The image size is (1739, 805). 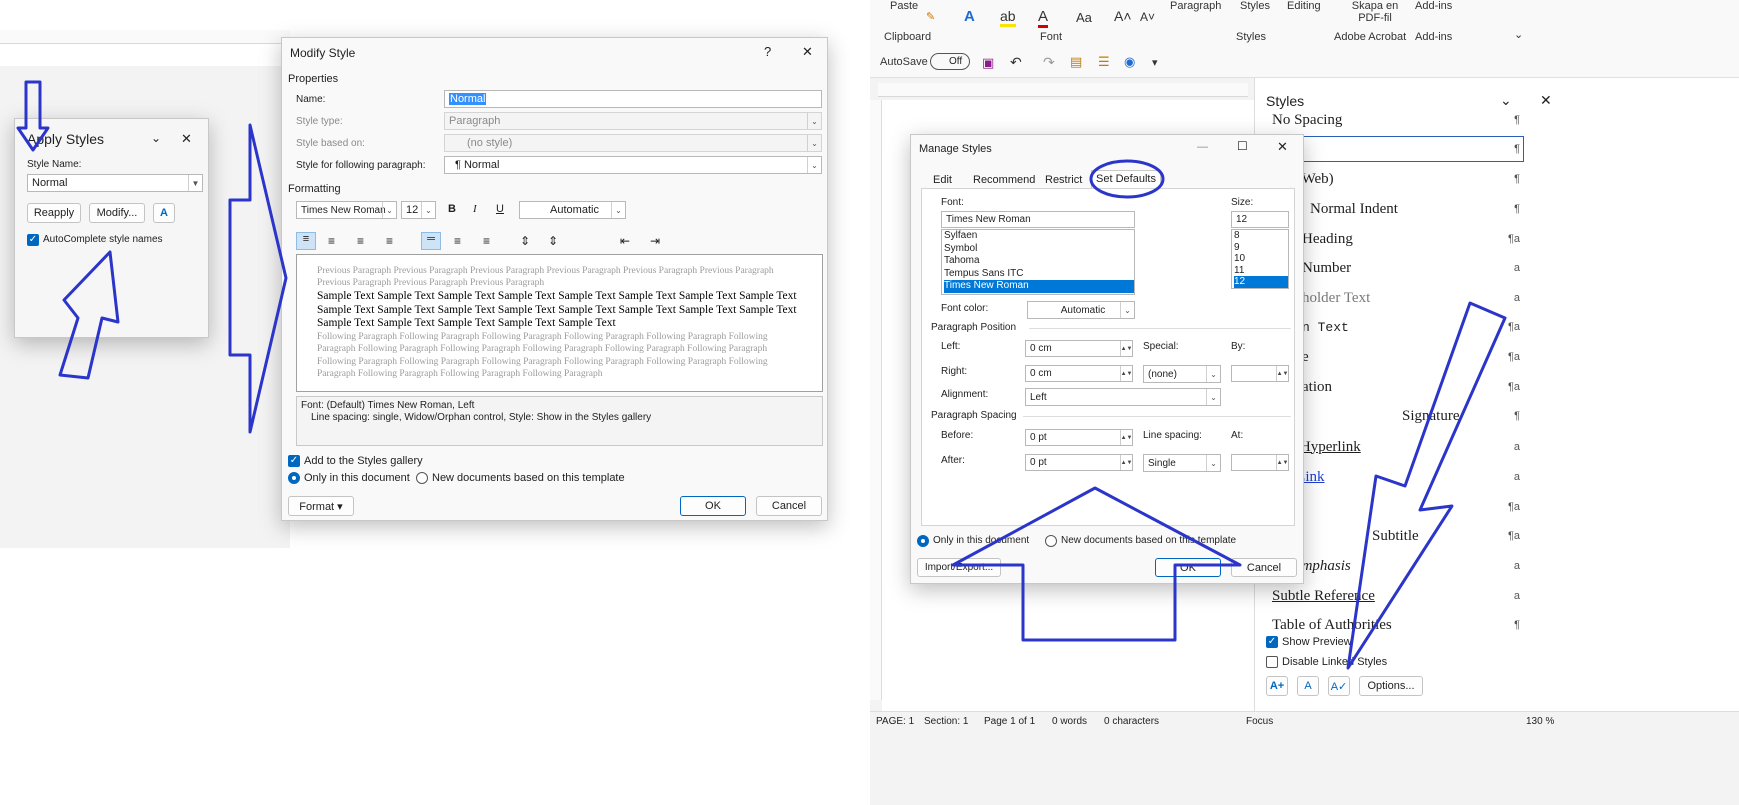 What do you see at coordinates (1401, 120) in the screenshot?
I see `style-list-item: No Spacing ¶` at bounding box center [1401, 120].